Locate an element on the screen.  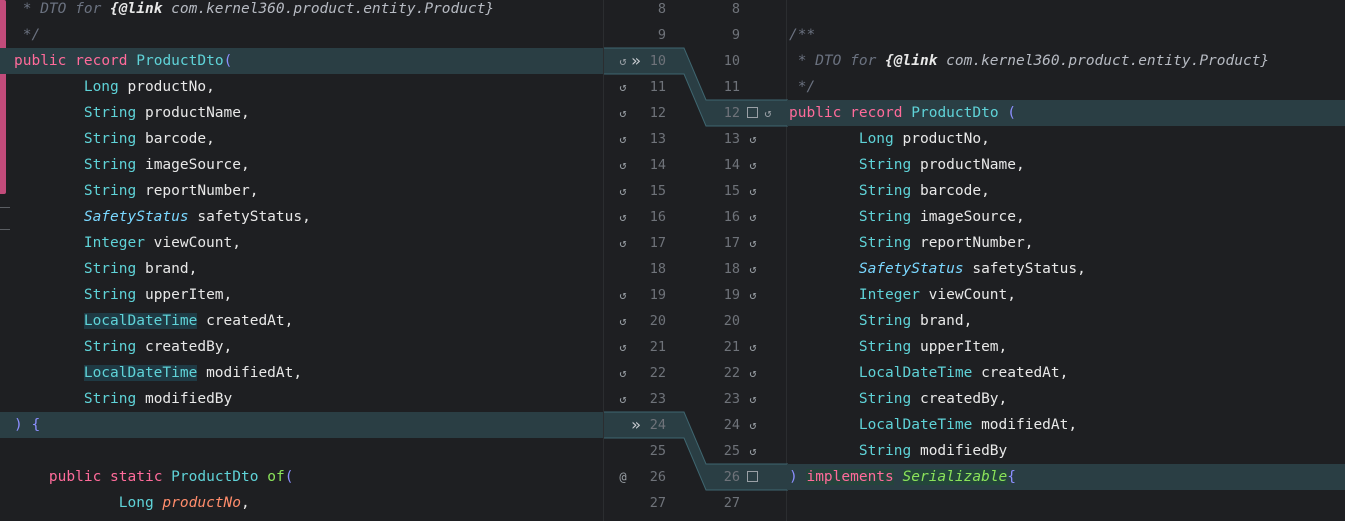
left-code-line: Integer viewCount, is located at coordinates (301, 243).